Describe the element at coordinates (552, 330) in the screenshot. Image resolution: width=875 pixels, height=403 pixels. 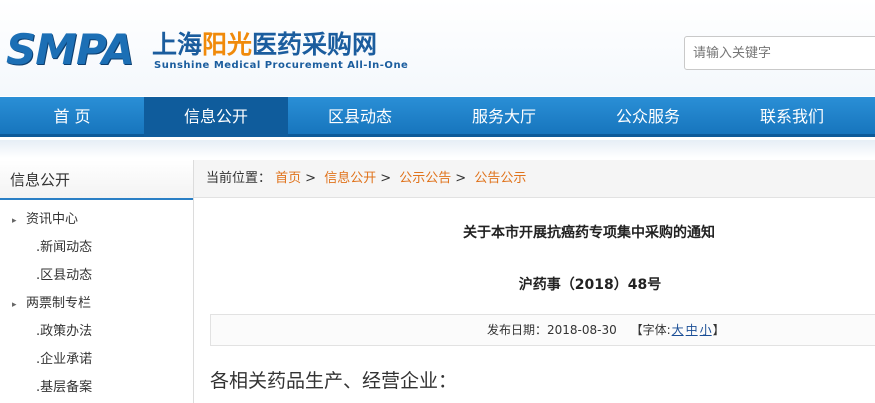
I see `publish-date: 发布日期：2018-08-30` at that location.